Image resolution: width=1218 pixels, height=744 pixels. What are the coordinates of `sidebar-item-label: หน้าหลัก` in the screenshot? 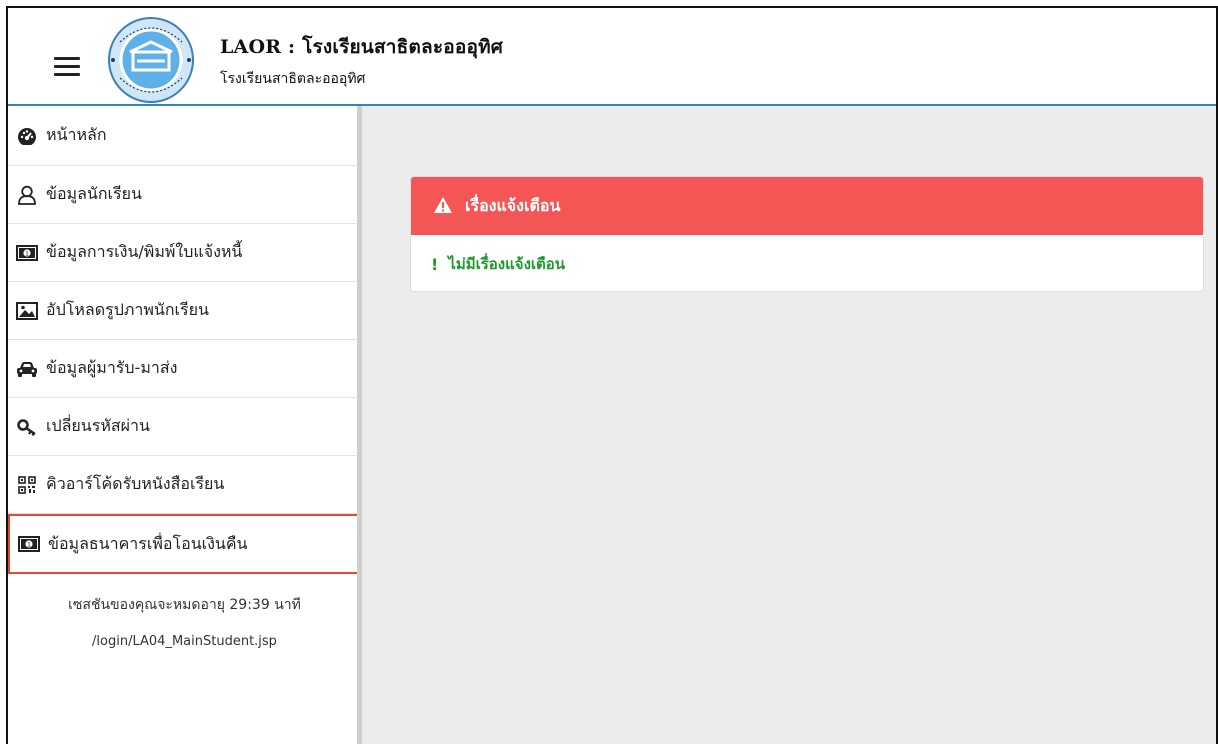 It's located at (76, 134).